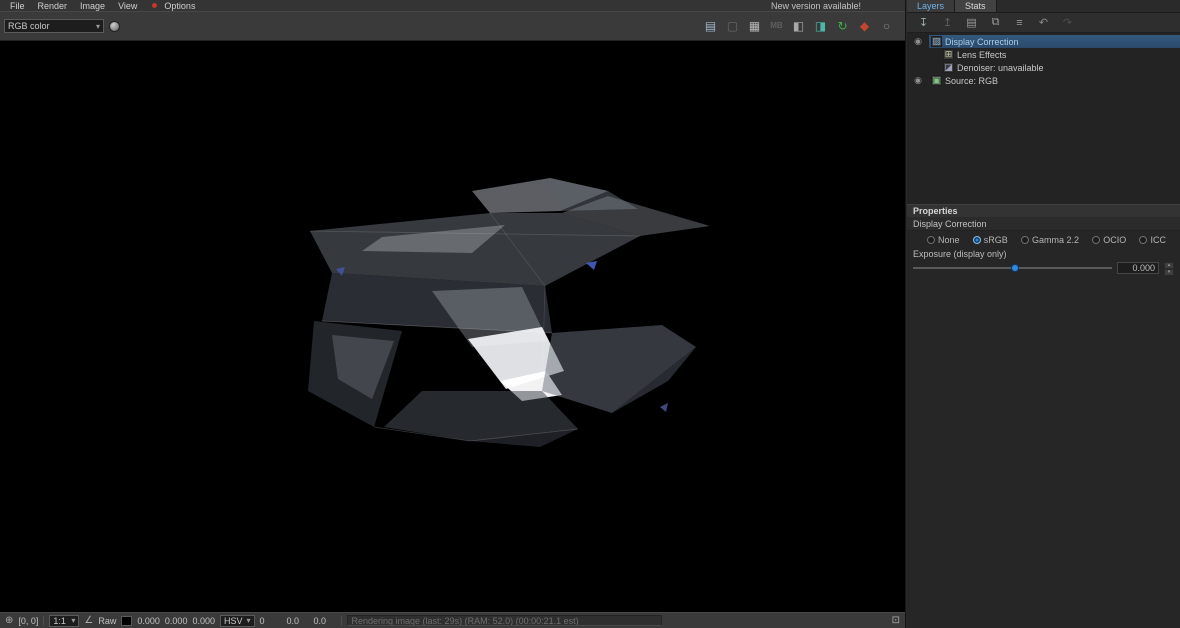 The width and height of the screenshot is (1180, 628). Describe the element at coordinates (732, 26) in the screenshot. I see `clear-image-icon: ▢` at that location.